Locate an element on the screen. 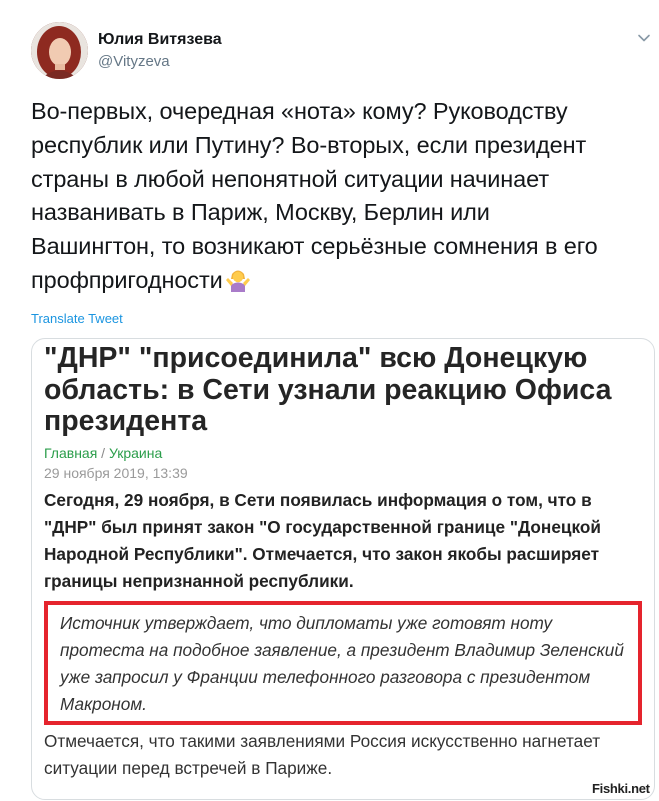 The height and width of the screenshot is (801, 659). breadcrumb-section: Украина is located at coordinates (135, 453).